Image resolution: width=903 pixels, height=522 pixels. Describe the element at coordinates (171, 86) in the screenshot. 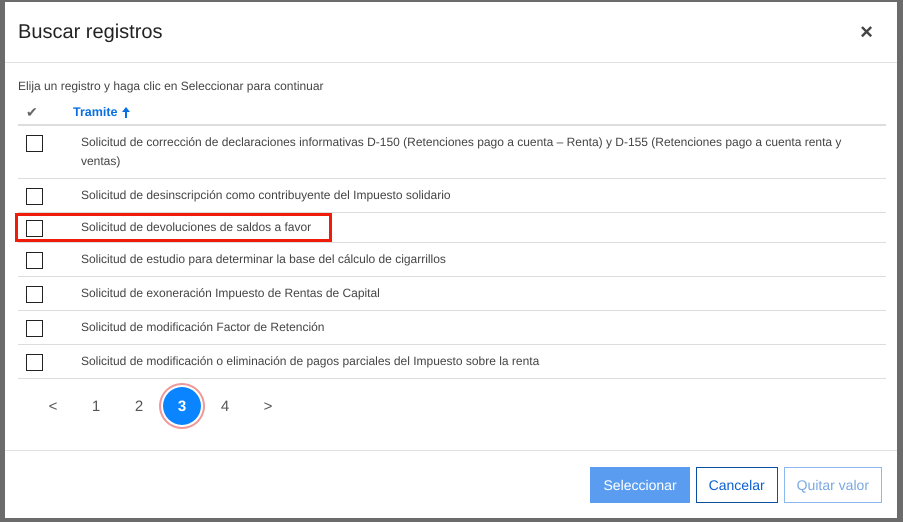

I see `instructions-text: Elija un registro y haga clic en Seleccionar para continuar` at that location.